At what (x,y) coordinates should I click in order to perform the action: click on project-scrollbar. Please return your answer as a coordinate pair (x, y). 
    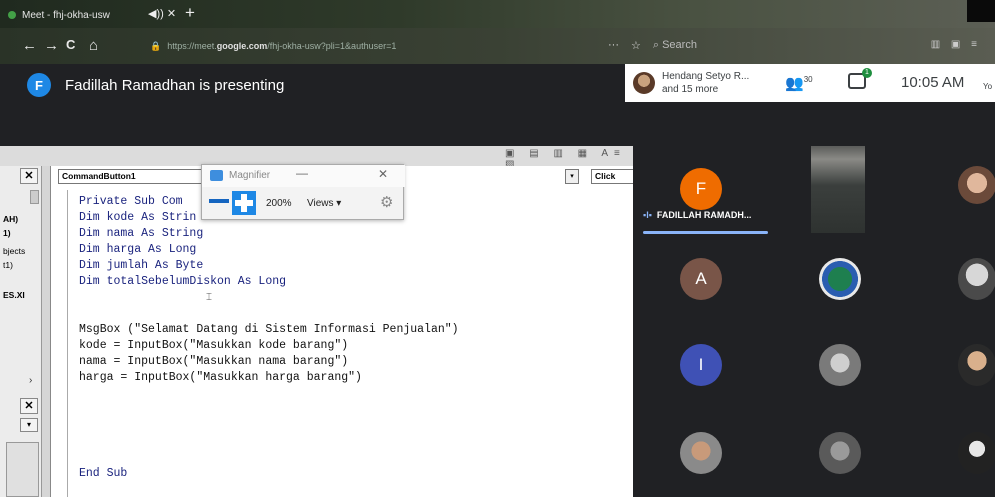
    Looking at the image, I should click on (34, 197).